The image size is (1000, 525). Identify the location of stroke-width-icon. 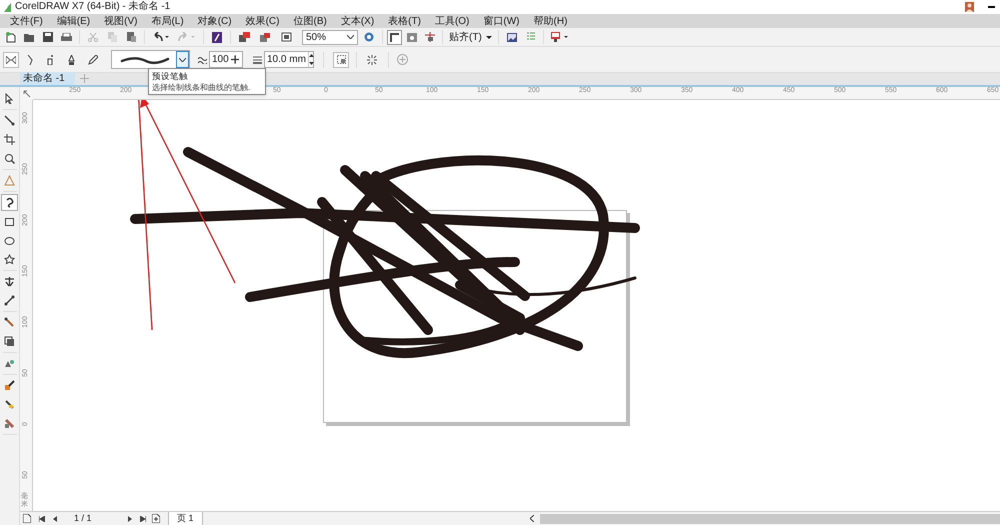
(257, 59).